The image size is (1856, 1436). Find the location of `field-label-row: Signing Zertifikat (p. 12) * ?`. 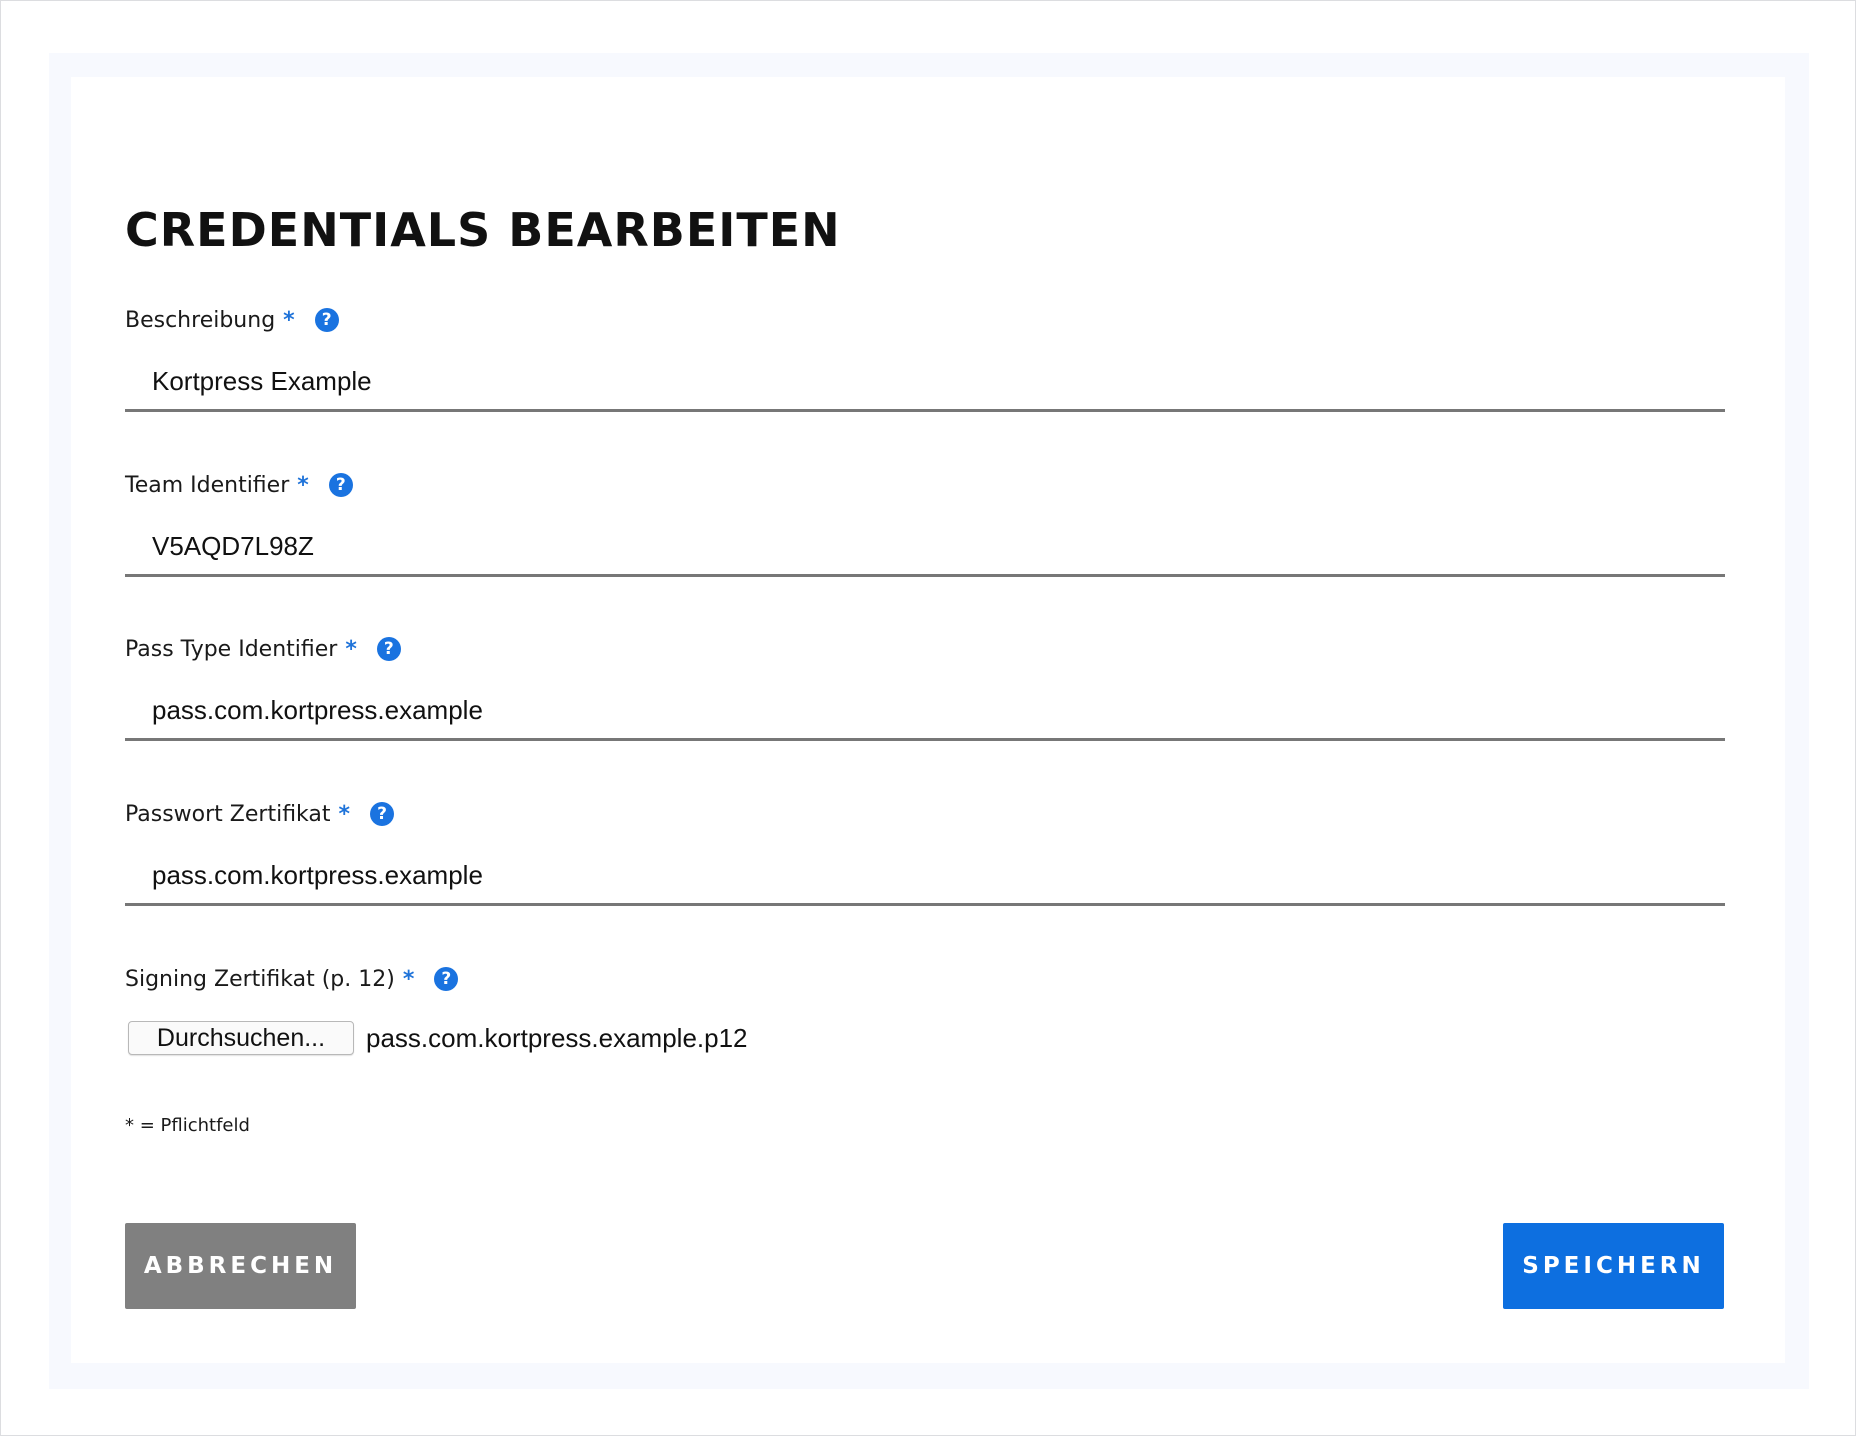

field-label-row: Signing Zertifikat (p. 12) * ? is located at coordinates (292, 979).